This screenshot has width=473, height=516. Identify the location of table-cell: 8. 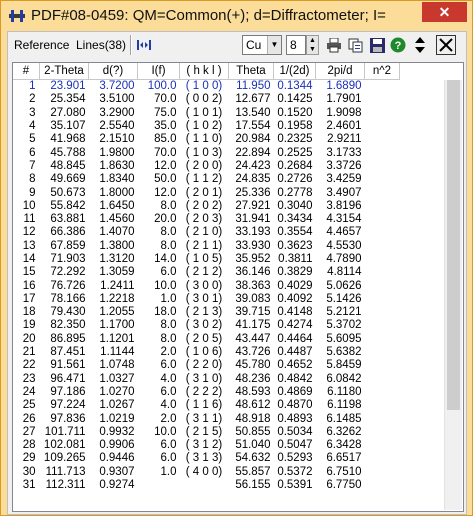
(32, 179).